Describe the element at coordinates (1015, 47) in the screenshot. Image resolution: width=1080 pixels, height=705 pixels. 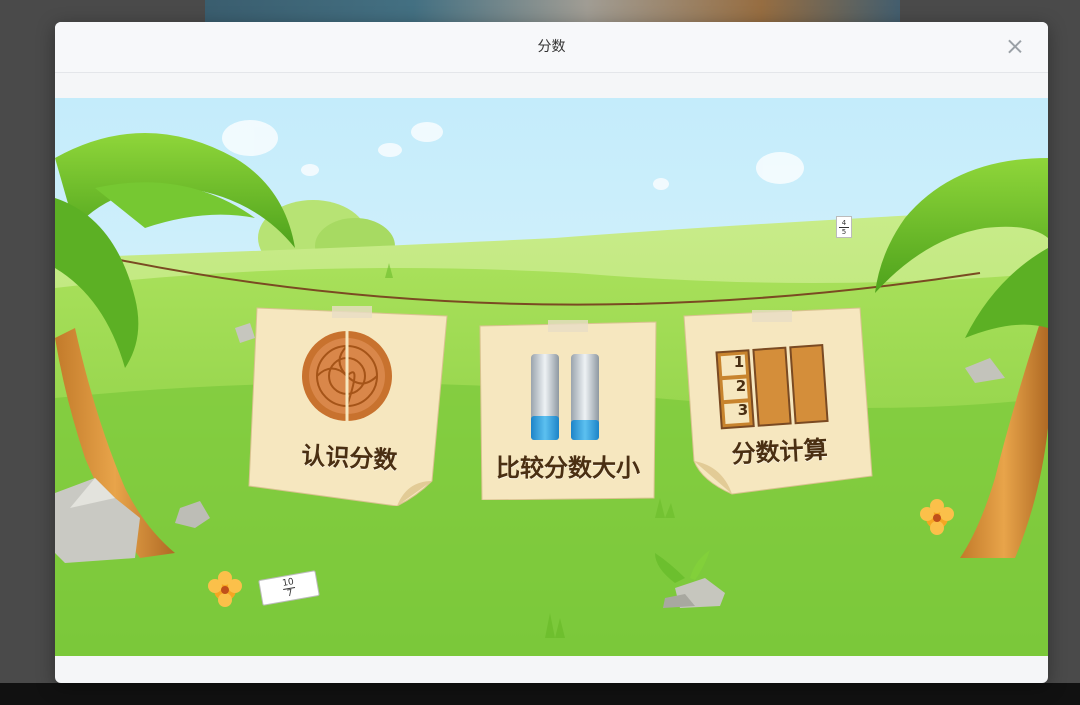
I see `close-icon` at that location.